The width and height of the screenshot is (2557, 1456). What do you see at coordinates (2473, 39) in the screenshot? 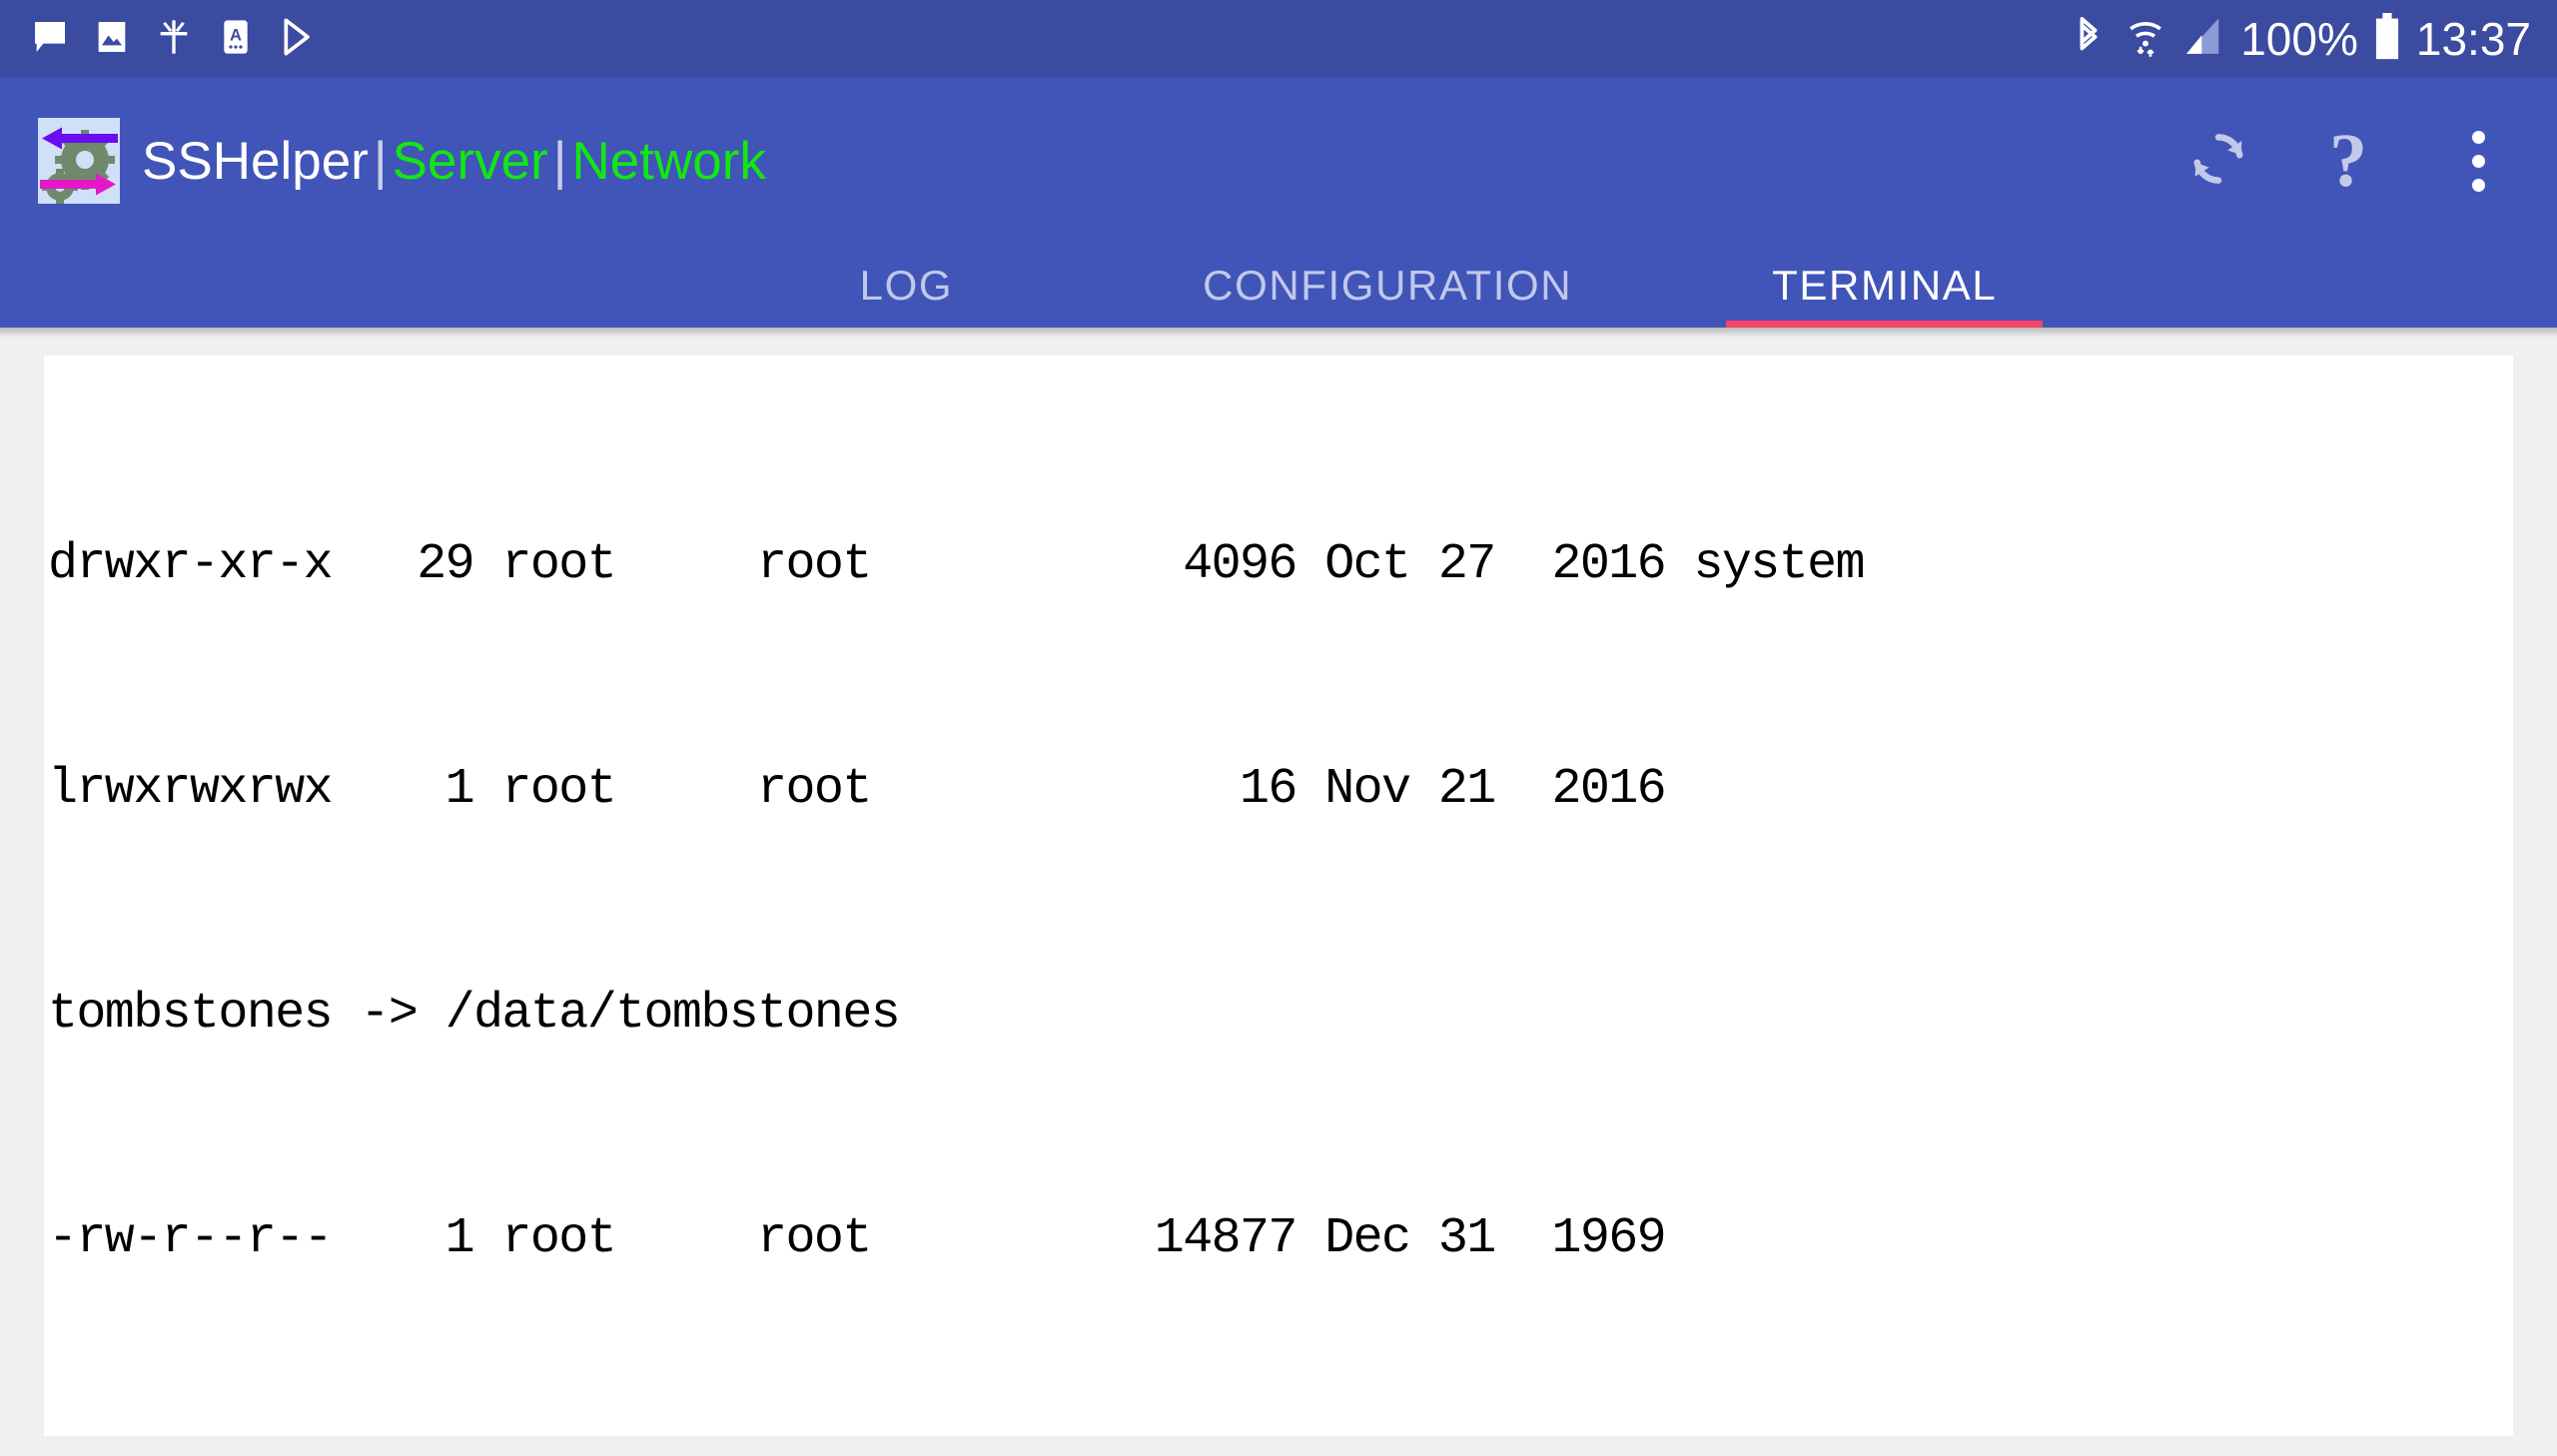
I see `clock-label: 13:37` at bounding box center [2473, 39].